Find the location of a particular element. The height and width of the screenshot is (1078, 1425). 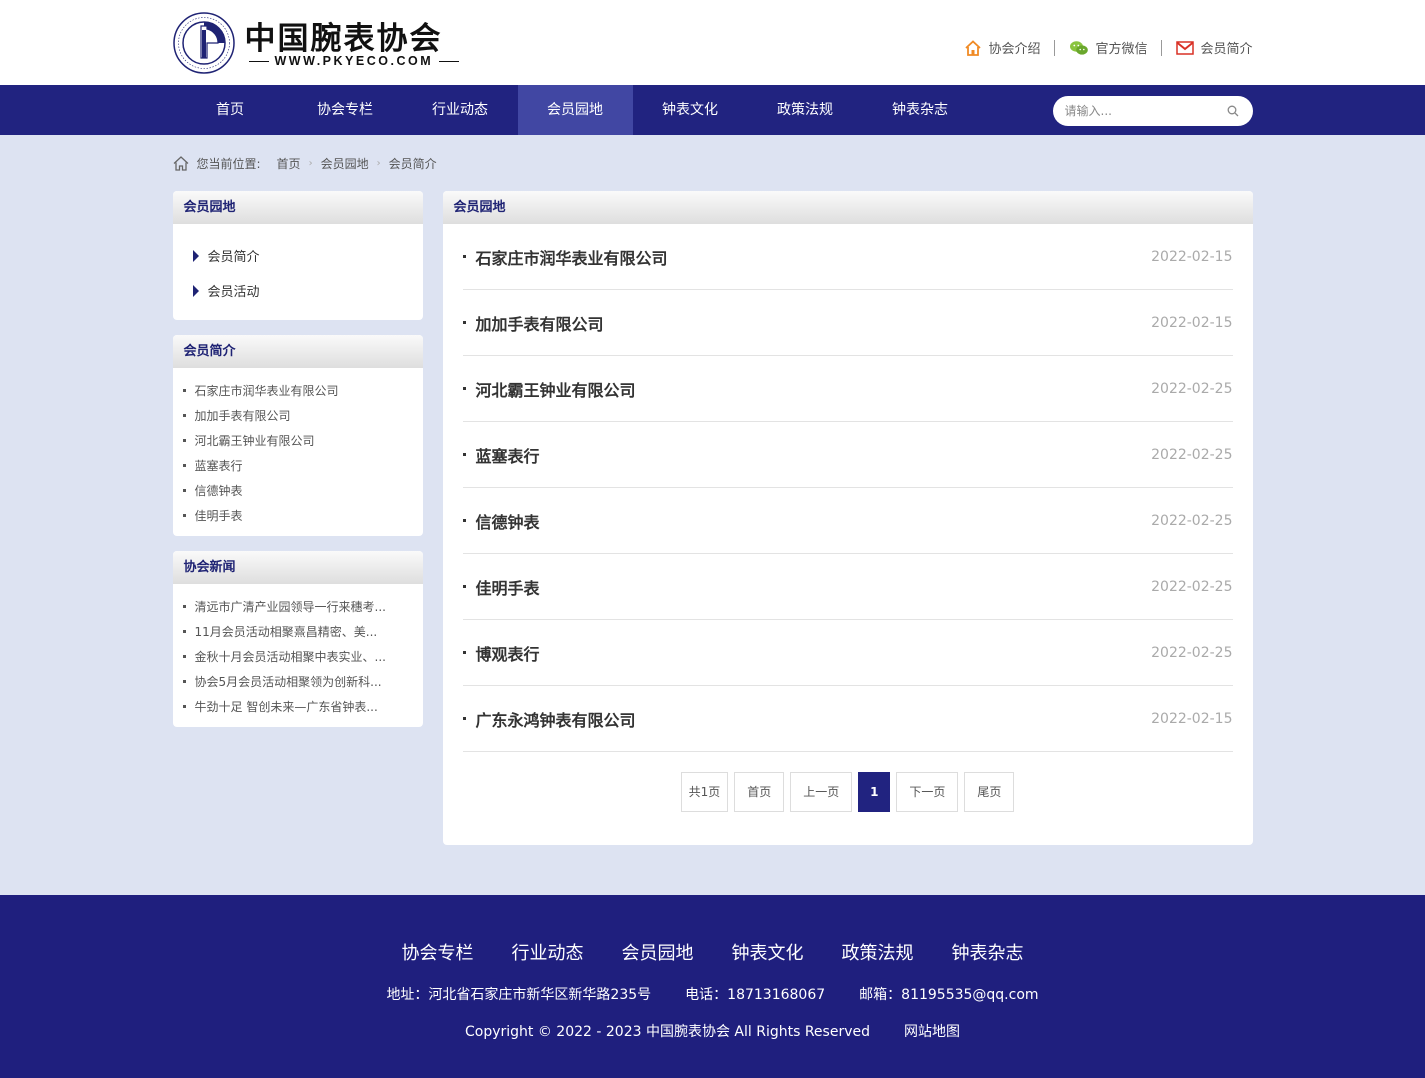

prev-page-button: 上一页 is located at coordinates (821, 792).